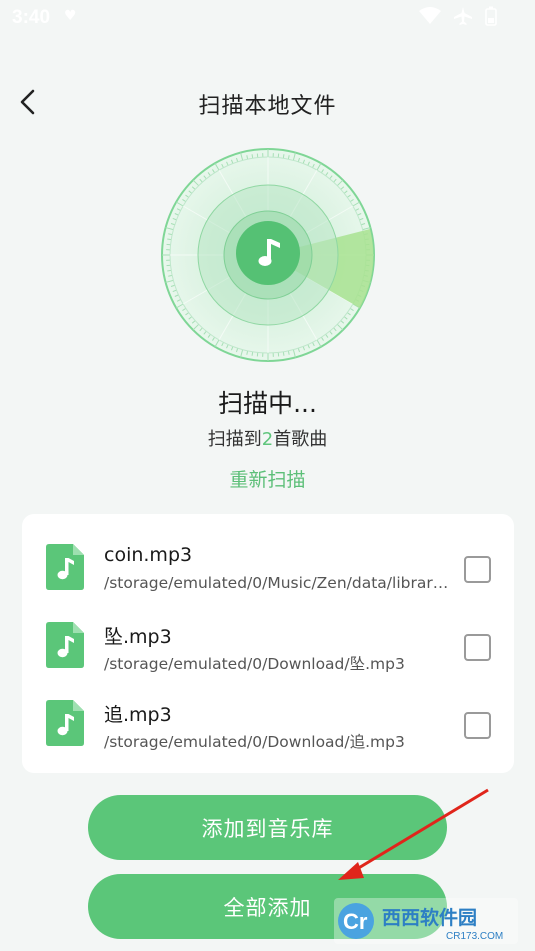 Image resolution: width=535 pixels, height=951 pixels. I want to click on file-name: coin.mp3, so click(148, 555).